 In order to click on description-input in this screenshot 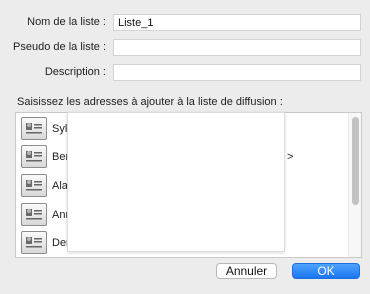, I will do `click(237, 72)`.